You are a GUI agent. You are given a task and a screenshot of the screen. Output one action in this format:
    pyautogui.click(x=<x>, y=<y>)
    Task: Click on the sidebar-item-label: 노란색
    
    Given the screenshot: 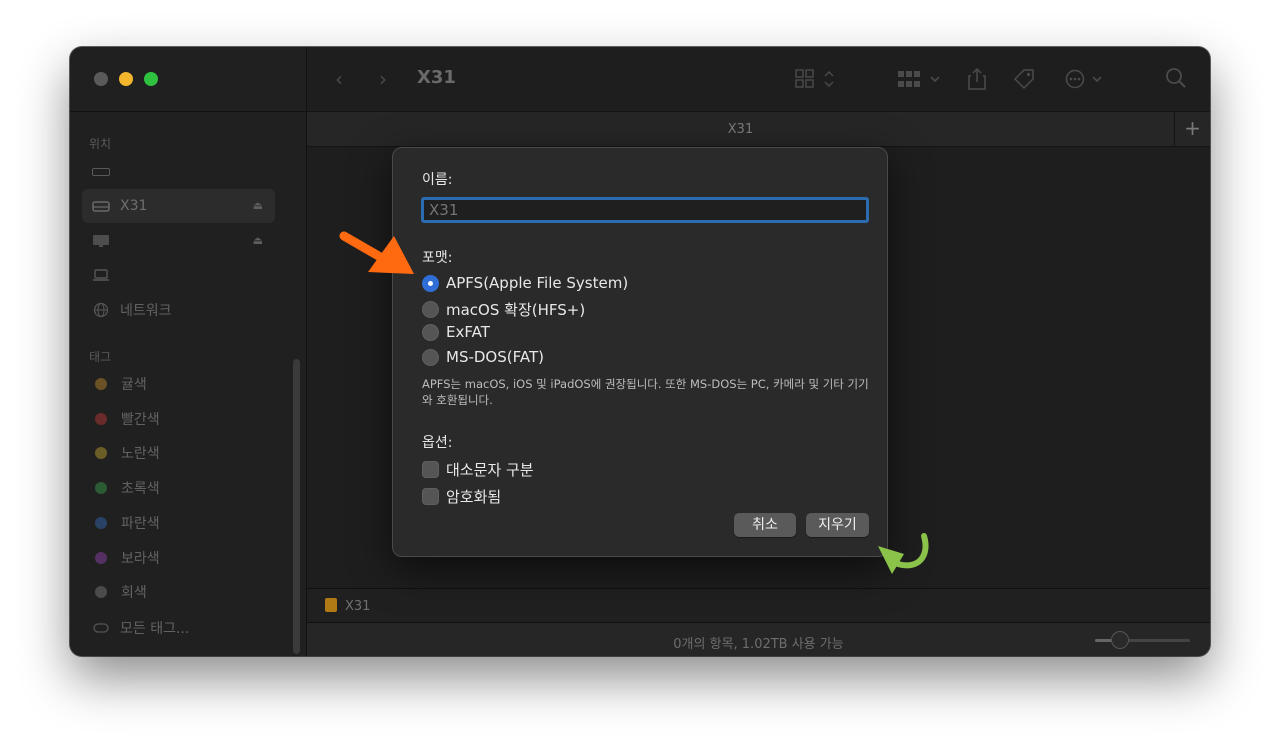 What is the action you would take?
    pyautogui.click(x=140, y=454)
    